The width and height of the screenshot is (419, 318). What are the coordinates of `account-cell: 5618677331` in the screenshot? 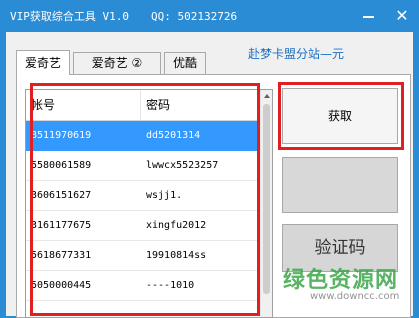 It's located at (61, 255).